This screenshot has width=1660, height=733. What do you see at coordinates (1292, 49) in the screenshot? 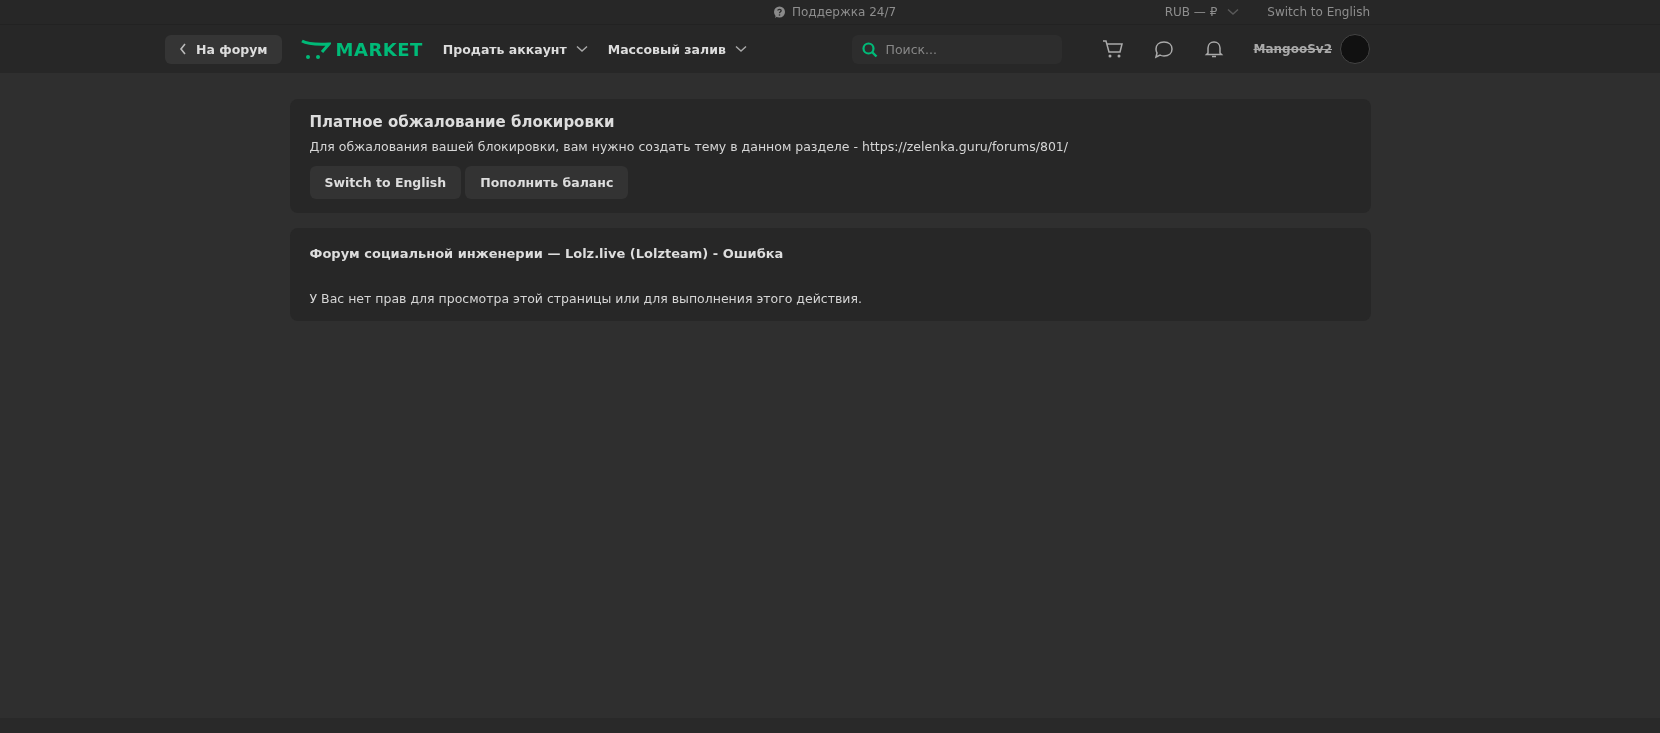
I see `username-link: MangooSv2` at bounding box center [1292, 49].